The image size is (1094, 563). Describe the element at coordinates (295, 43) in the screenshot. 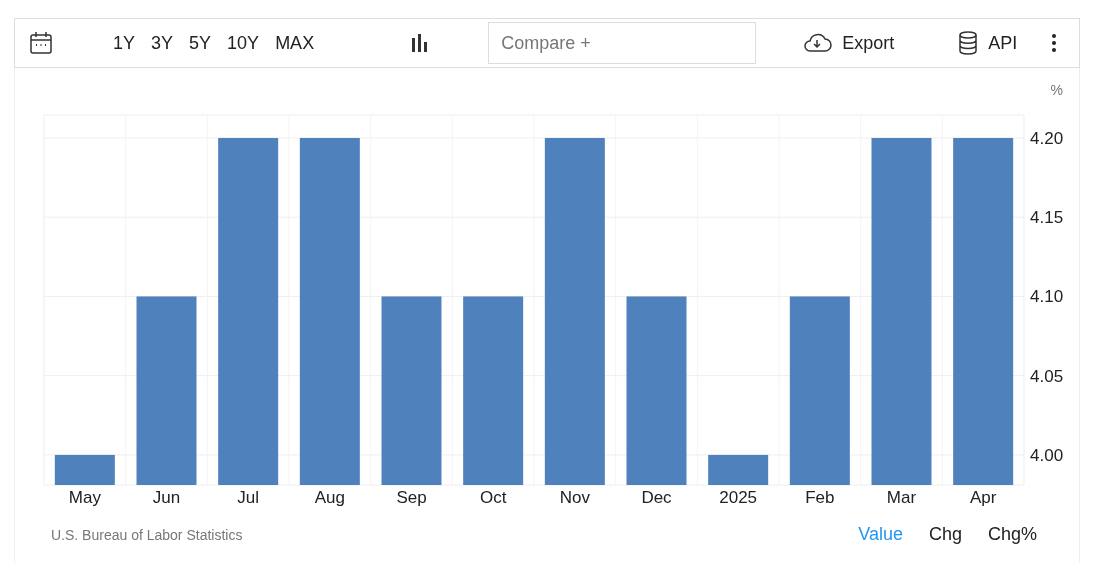

I see `range-button: MAX` at that location.